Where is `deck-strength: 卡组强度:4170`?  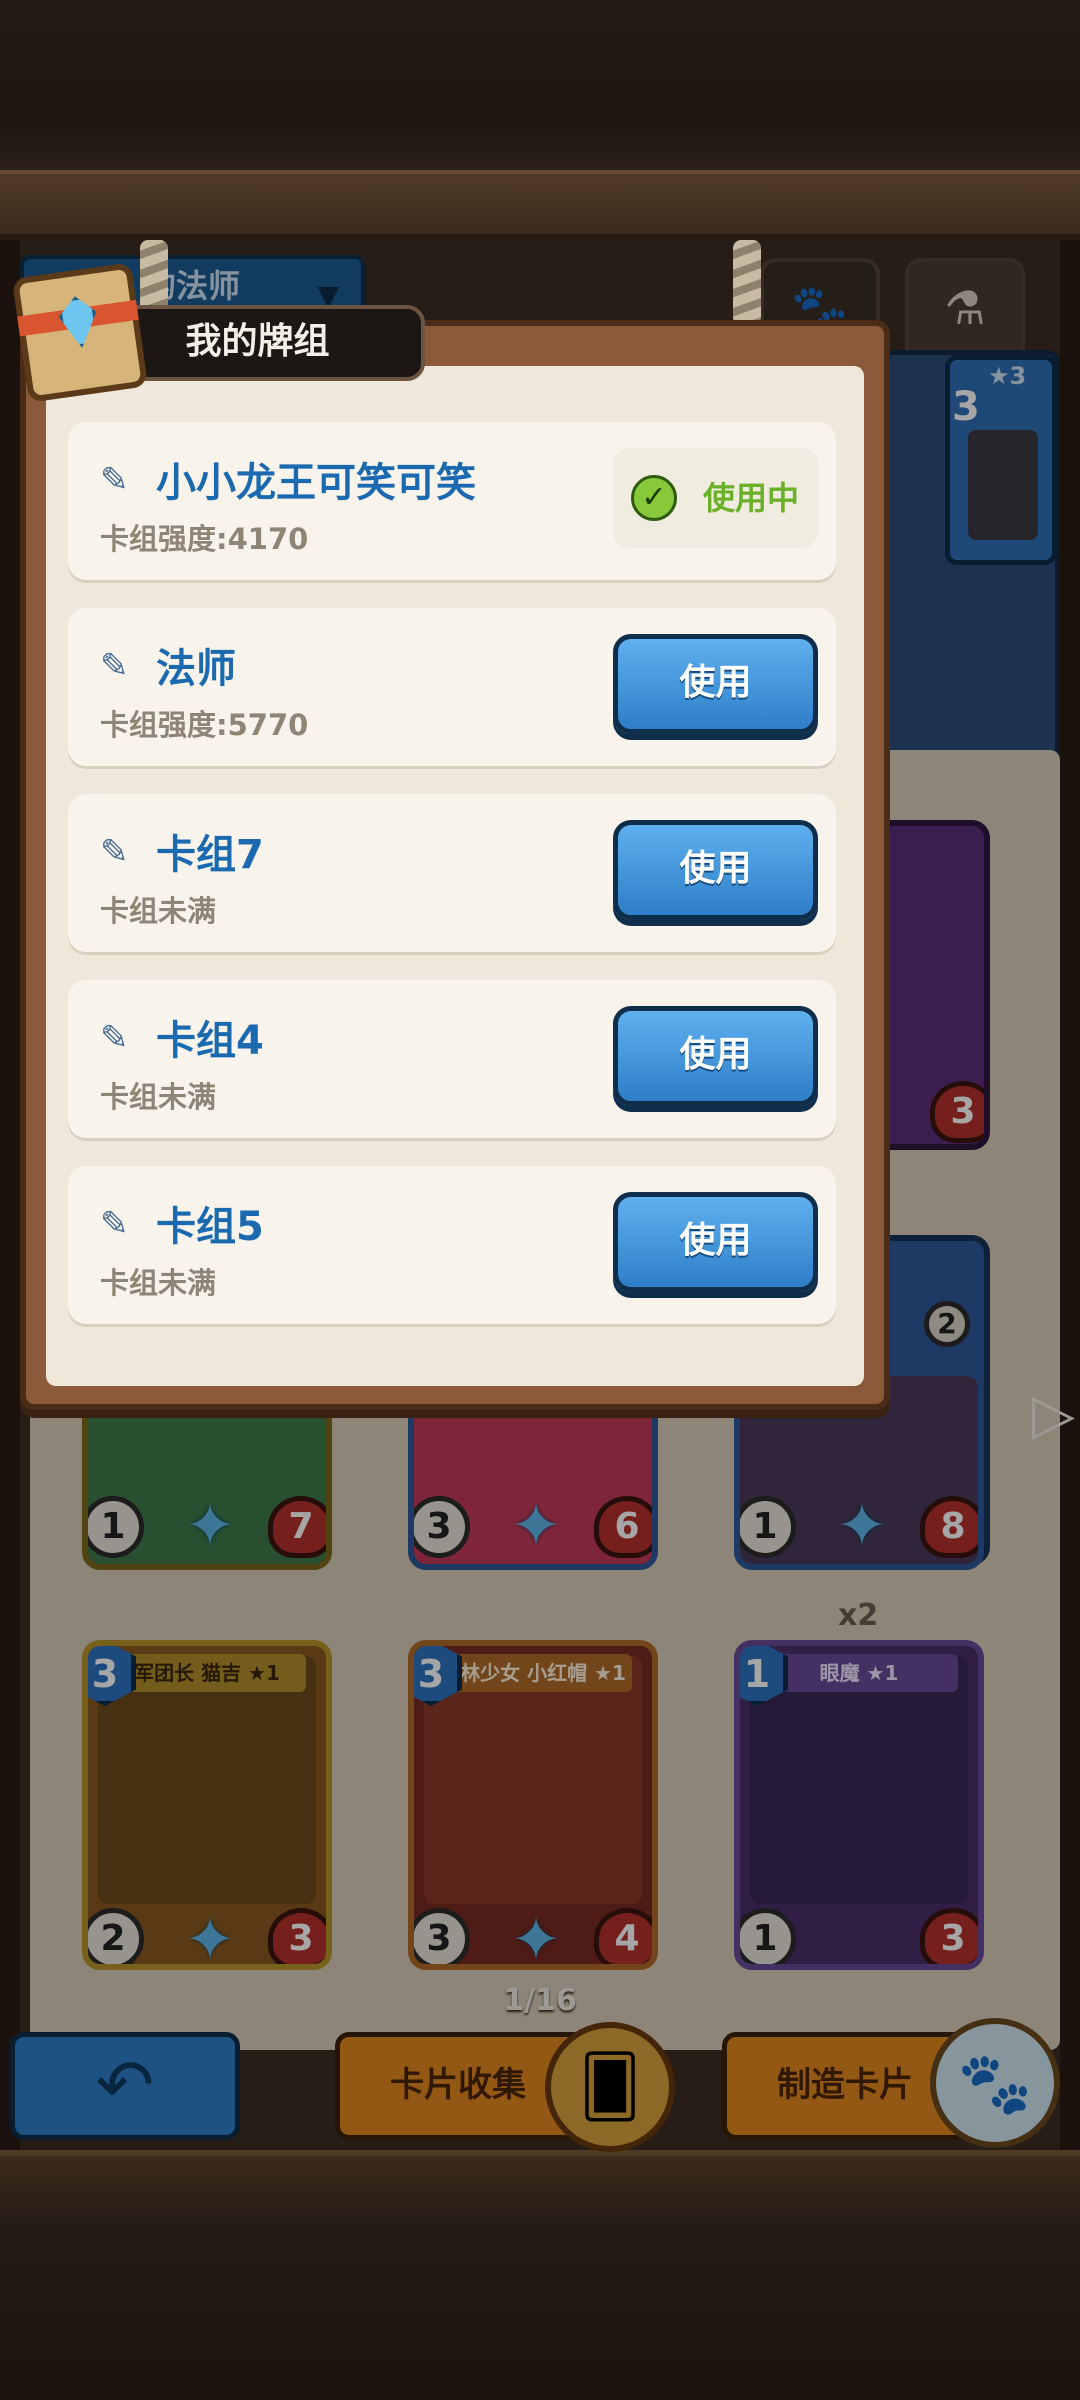
deck-strength: 卡组强度:4170 is located at coordinates (204, 539).